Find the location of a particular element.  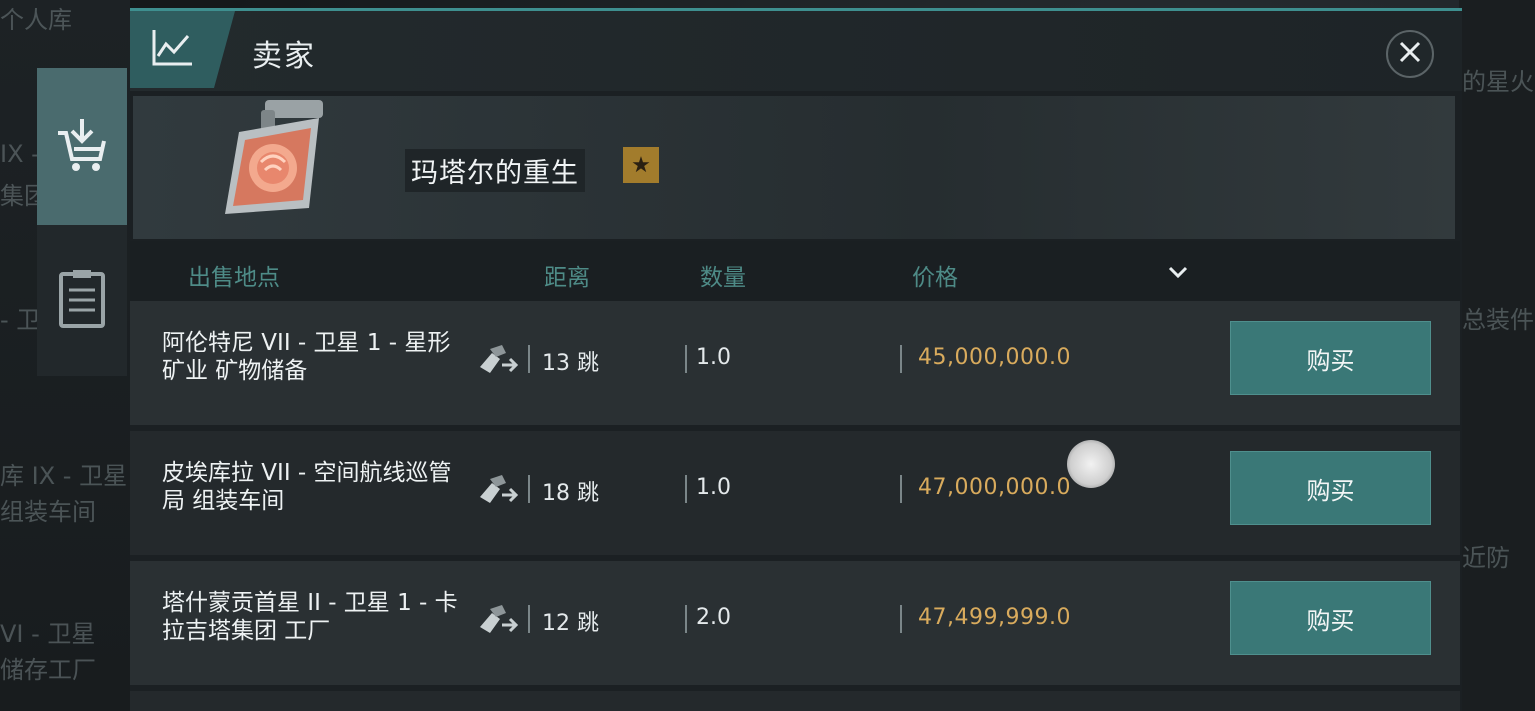

close-button is located at coordinates (1410, 54).